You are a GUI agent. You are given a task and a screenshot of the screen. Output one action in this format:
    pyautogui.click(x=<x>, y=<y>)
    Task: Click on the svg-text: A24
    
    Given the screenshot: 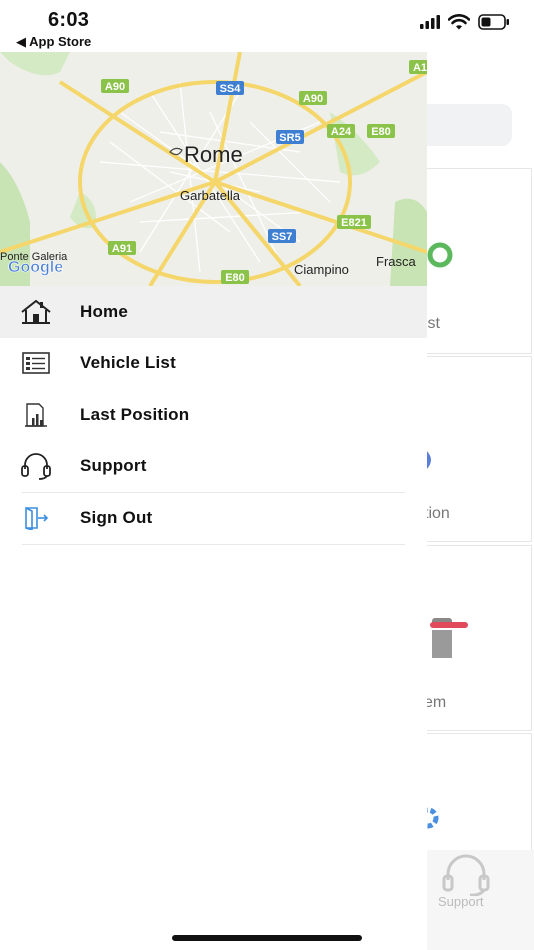 What is the action you would take?
    pyautogui.click(x=341, y=132)
    